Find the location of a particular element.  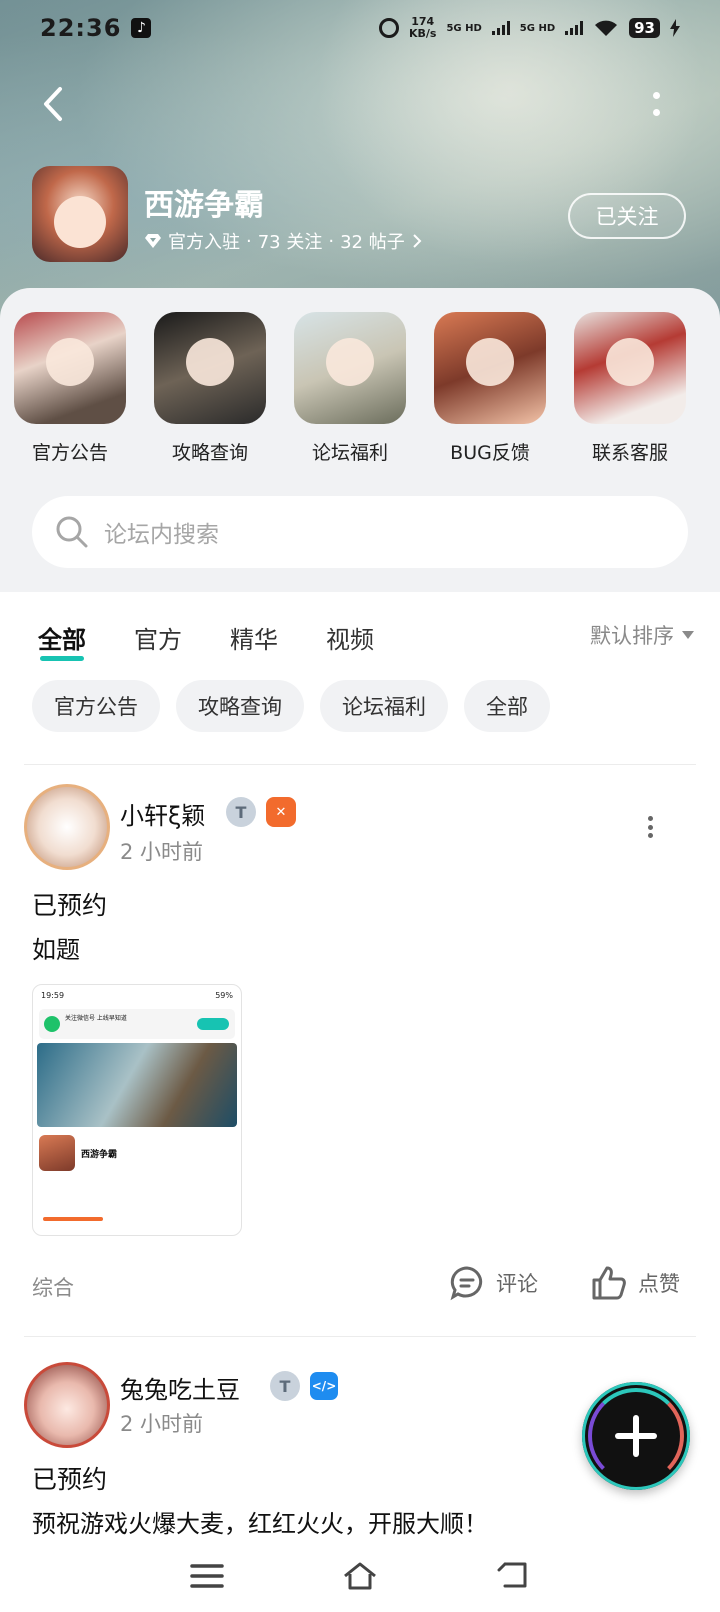

comment-label: 评论 is located at coordinates (517, 1284).